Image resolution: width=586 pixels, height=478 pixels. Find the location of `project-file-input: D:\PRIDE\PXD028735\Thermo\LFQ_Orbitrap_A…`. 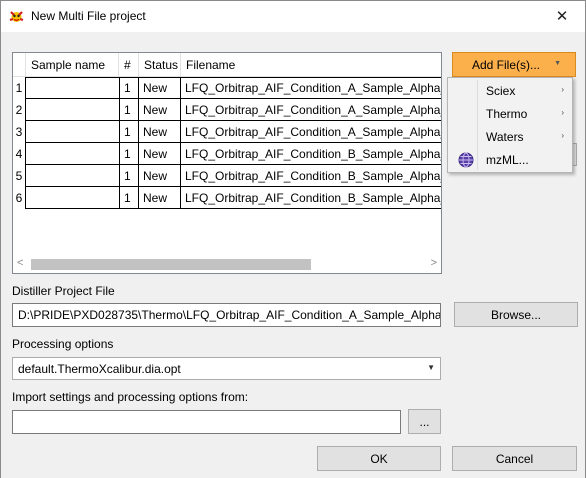

project-file-input: D:\PRIDE\PXD028735\Thermo\LFQ_Orbitrap_A… is located at coordinates (226, 315).